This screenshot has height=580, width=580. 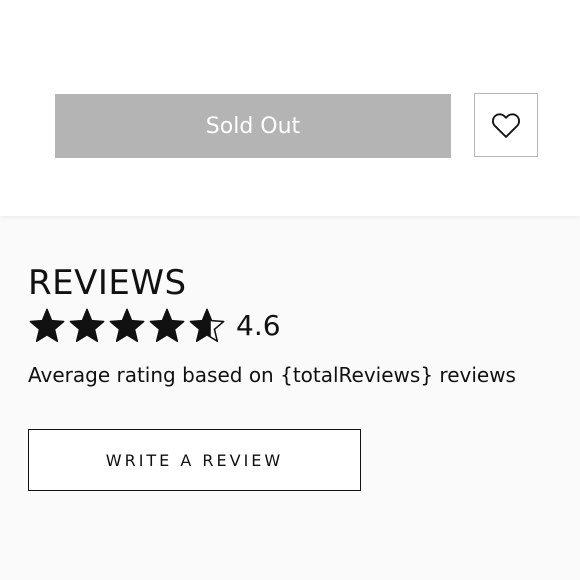 I want to click on star-half-icon, so click(x=207, y=325).